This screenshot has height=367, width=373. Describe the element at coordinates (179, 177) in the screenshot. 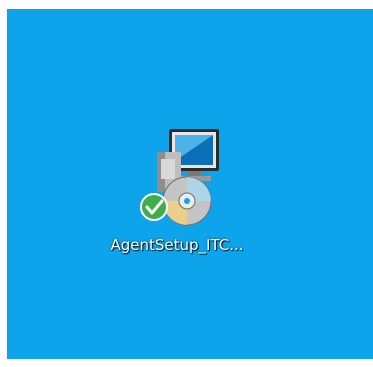

I see `installer-package-icon` at that location.